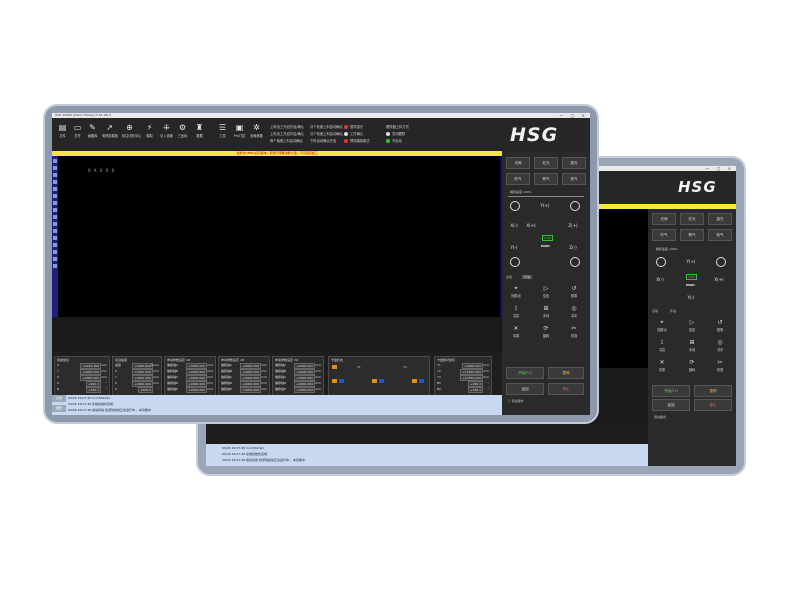 The height and width of the screenshot is (598, 801). Describe the element at coordinates (664, 235) in the screenshot. I see `back-btn-air: 吹气` at that location.